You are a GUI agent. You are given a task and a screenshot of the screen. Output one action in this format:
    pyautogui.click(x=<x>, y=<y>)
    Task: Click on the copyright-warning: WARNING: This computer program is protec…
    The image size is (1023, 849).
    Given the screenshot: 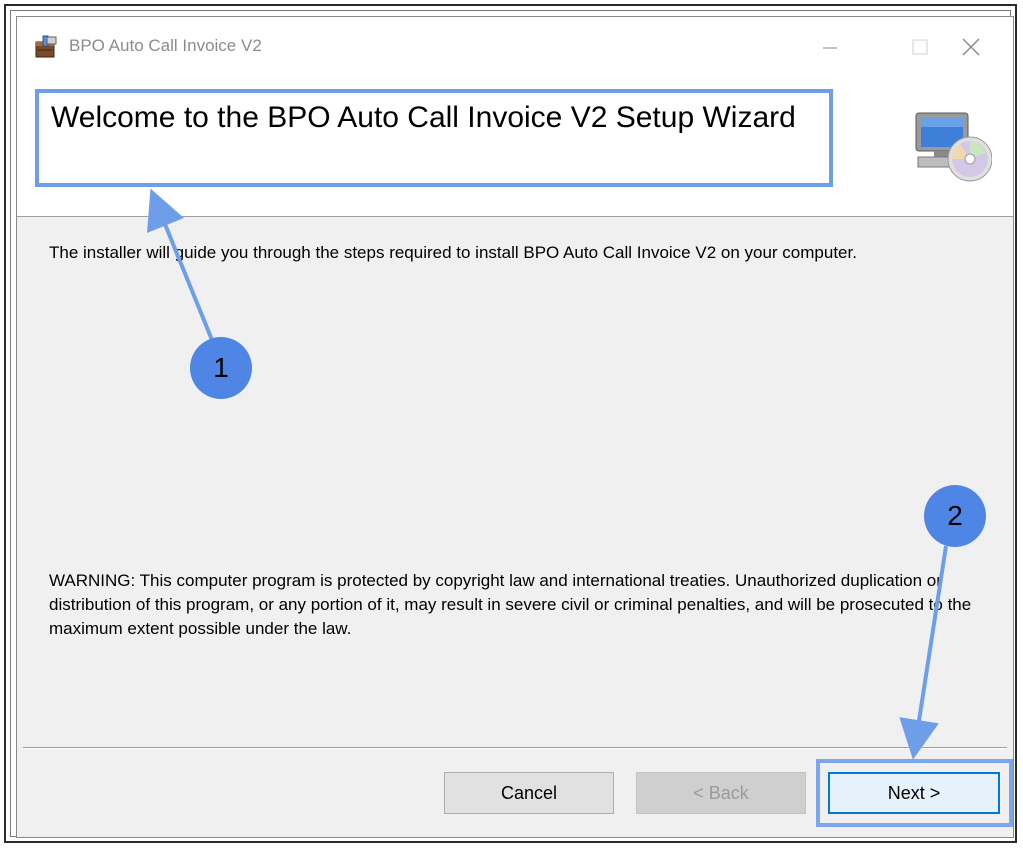 What is the action you would take?
    pyautogui.click(x=510, y=604)
    